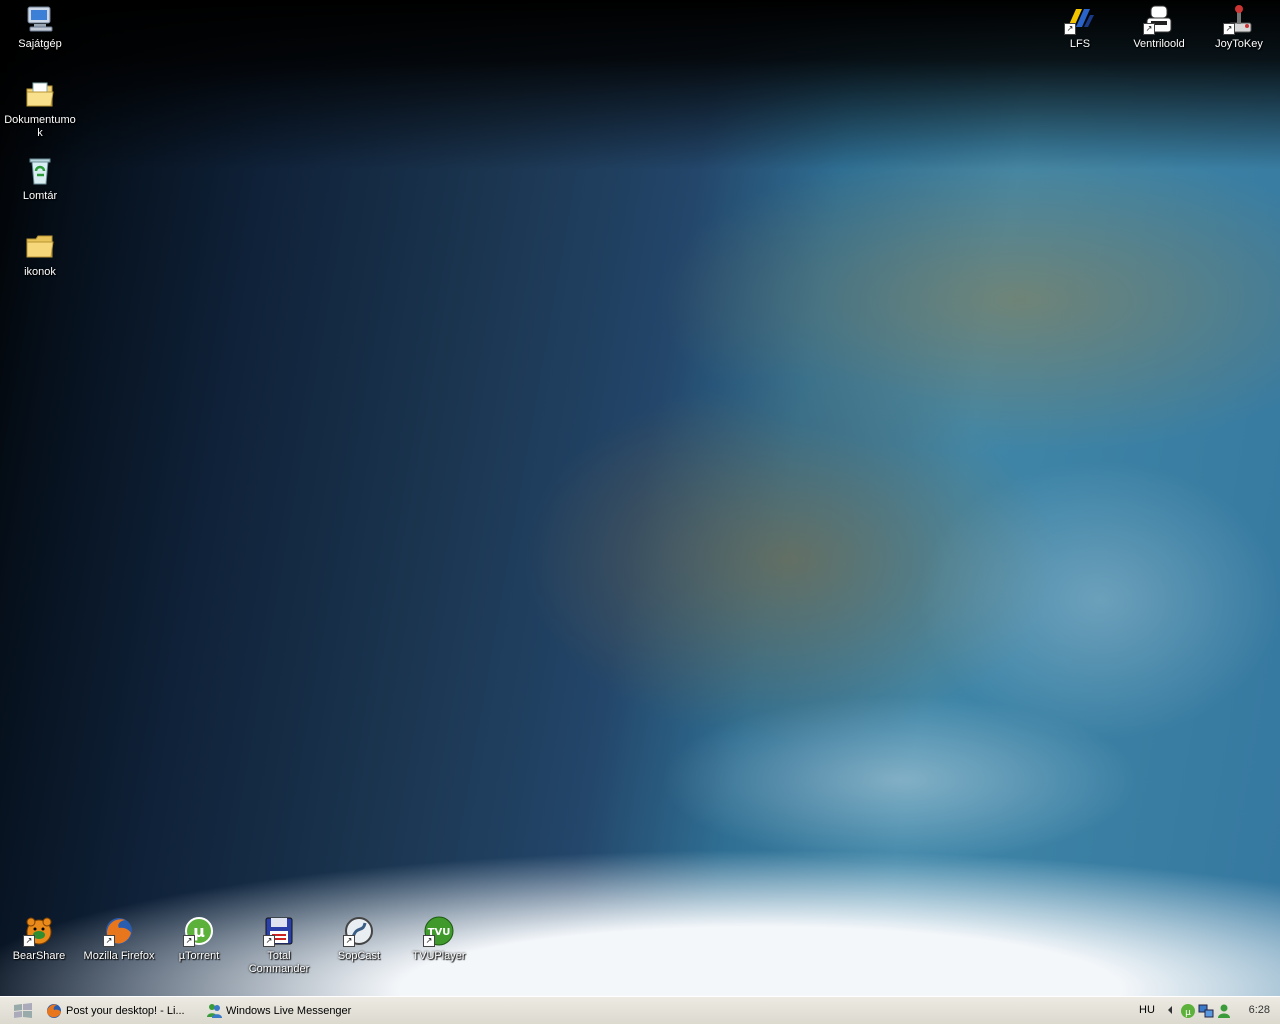 This screenshot has height=1024, width=1280. What do you see at coordinates (199, 956) in the screenshot?
I see `icon-label: µTorrent` at bounding box center [199, 956].